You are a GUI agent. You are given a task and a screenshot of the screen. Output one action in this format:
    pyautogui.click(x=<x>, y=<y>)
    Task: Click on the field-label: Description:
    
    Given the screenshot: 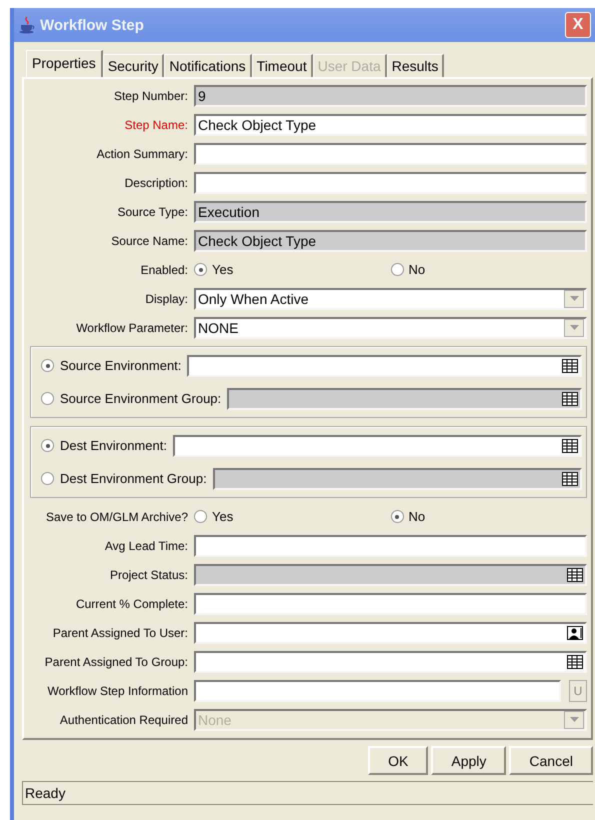 What is the action you would take?
    pyautogui.click(x=156, y=183)
    